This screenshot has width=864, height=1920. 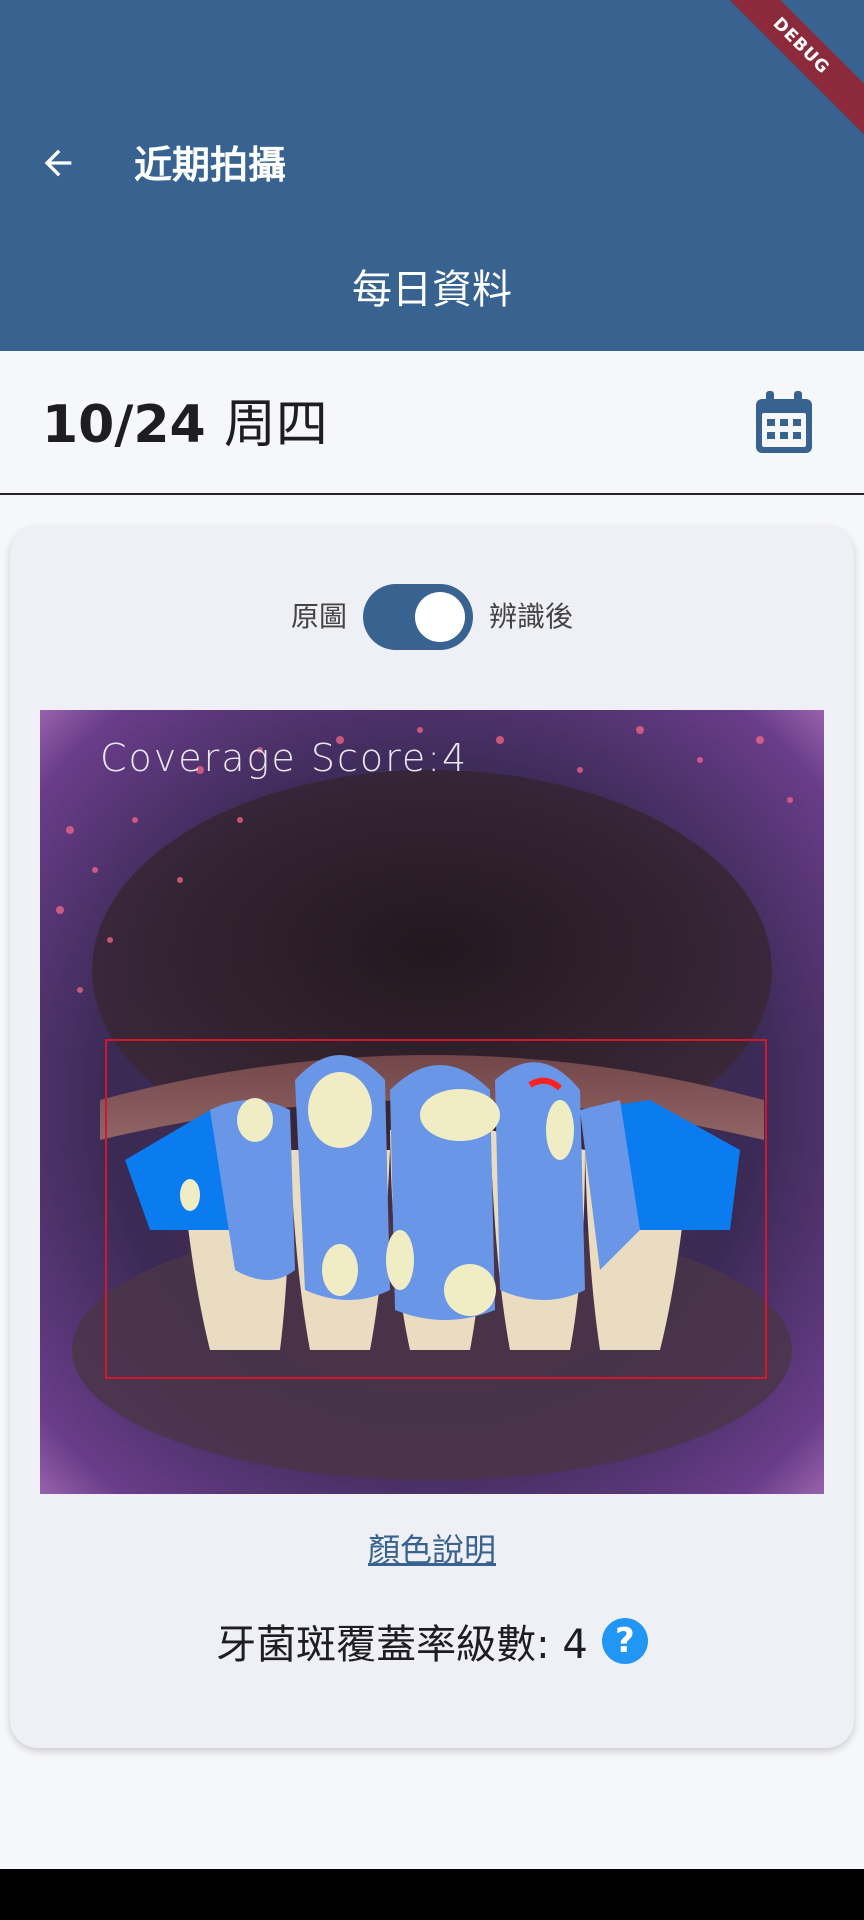 I want to click on calendar-icon, so click(x=784, y=422).